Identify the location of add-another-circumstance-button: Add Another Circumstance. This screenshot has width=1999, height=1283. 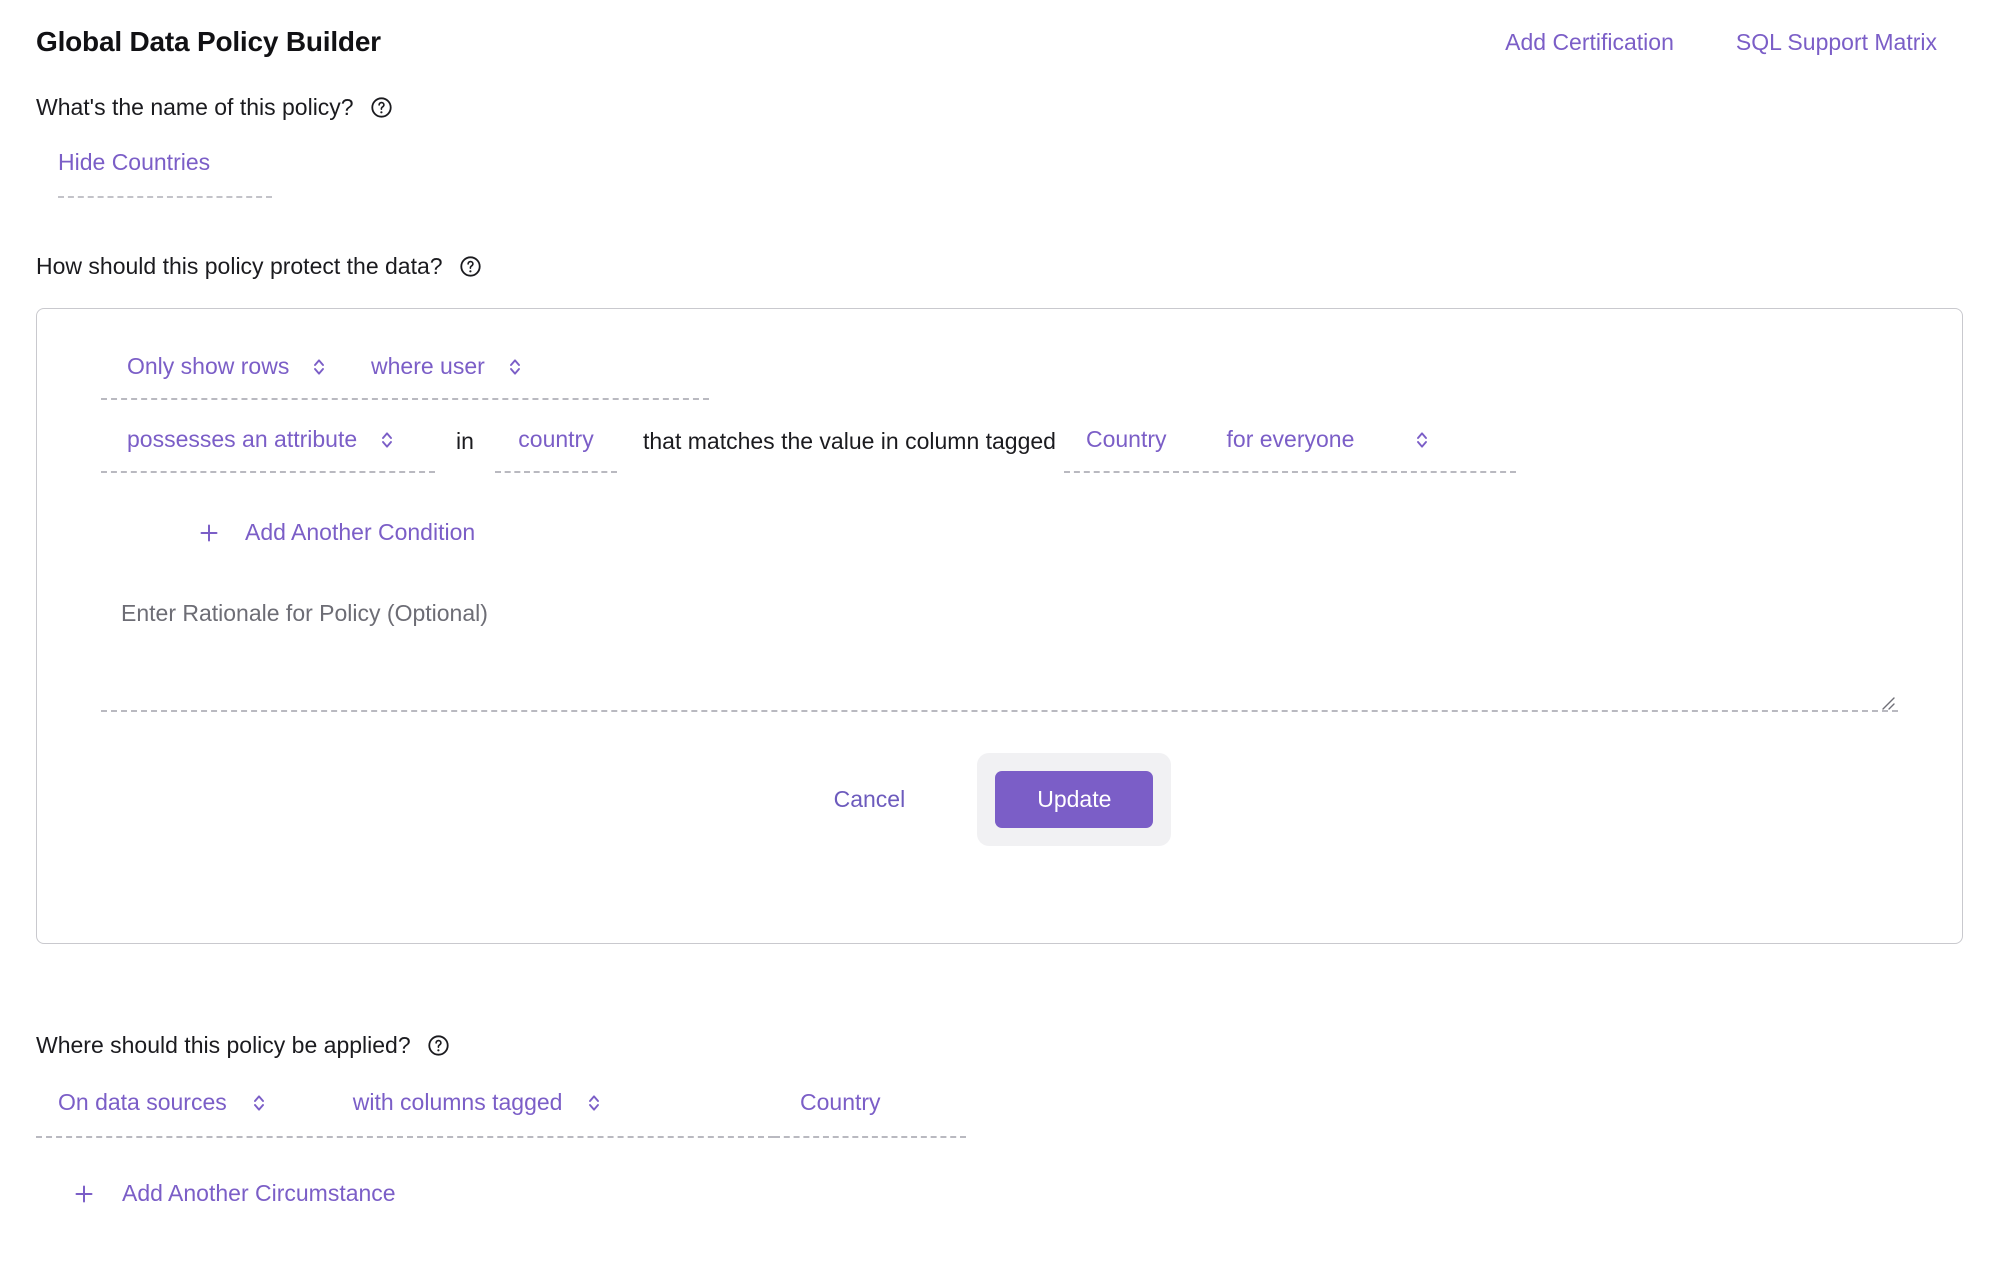
(234, 1193).